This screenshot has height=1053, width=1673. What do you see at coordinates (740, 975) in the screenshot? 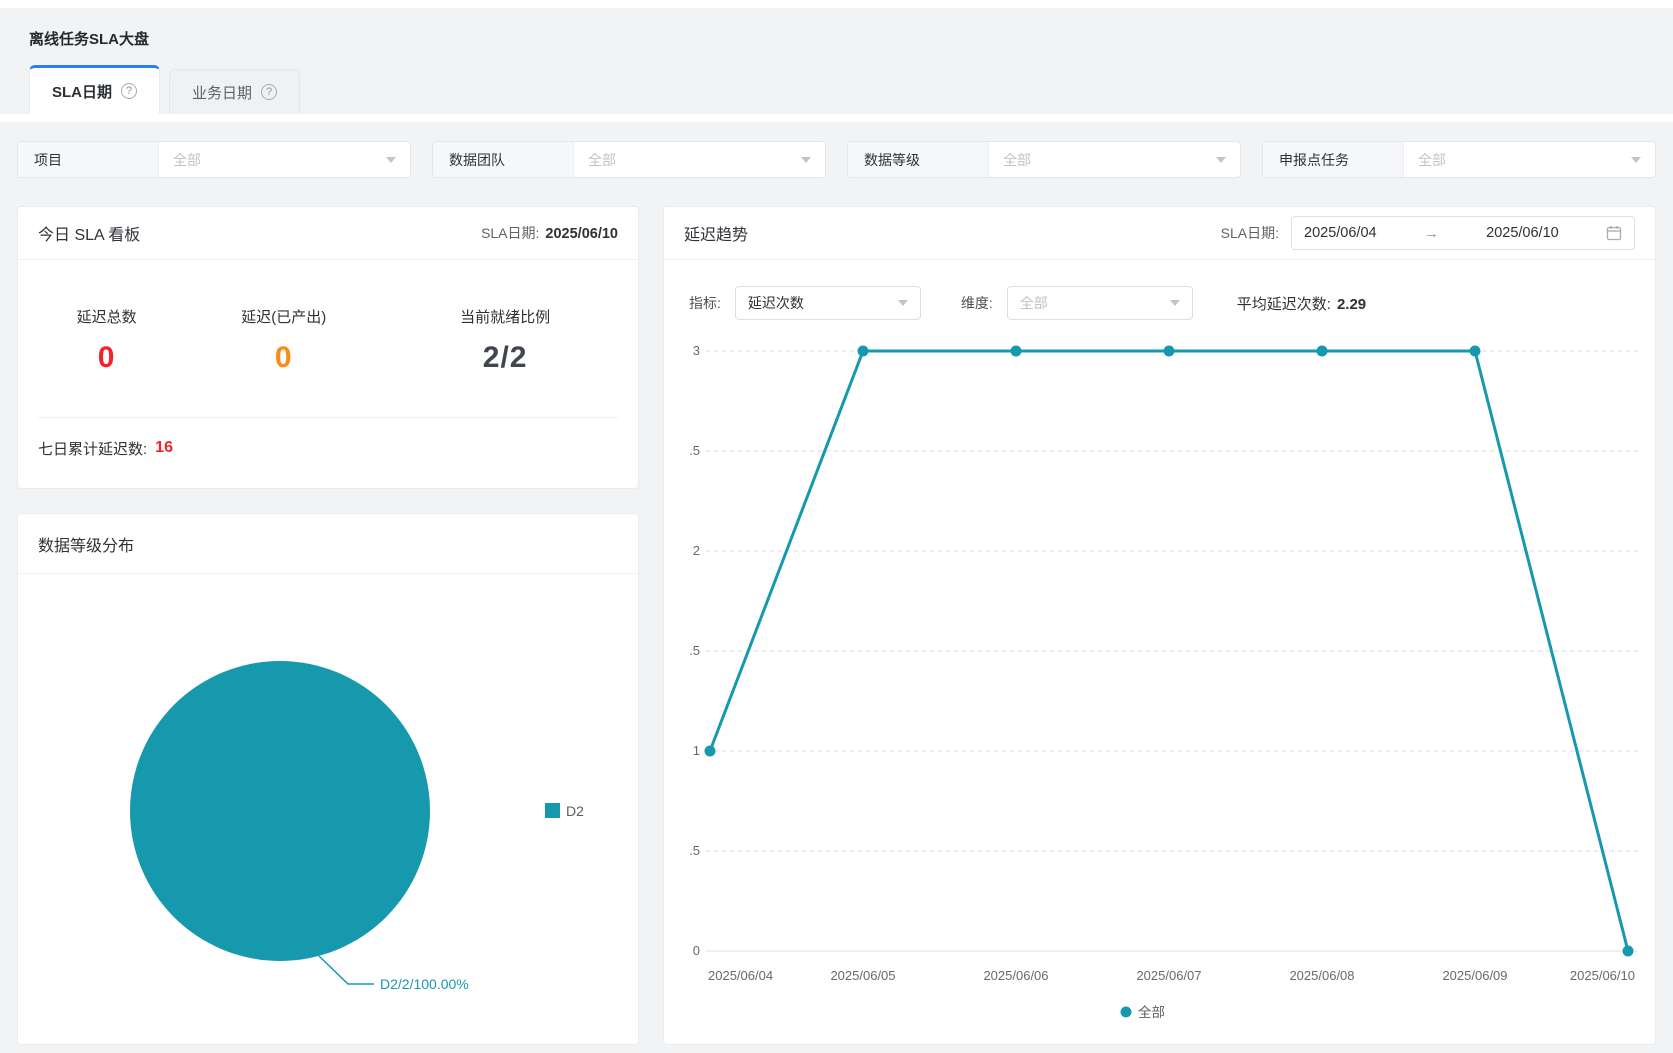
I see `x-axis-tick-label: 2025/06/04` at bounding box center [740, 975].